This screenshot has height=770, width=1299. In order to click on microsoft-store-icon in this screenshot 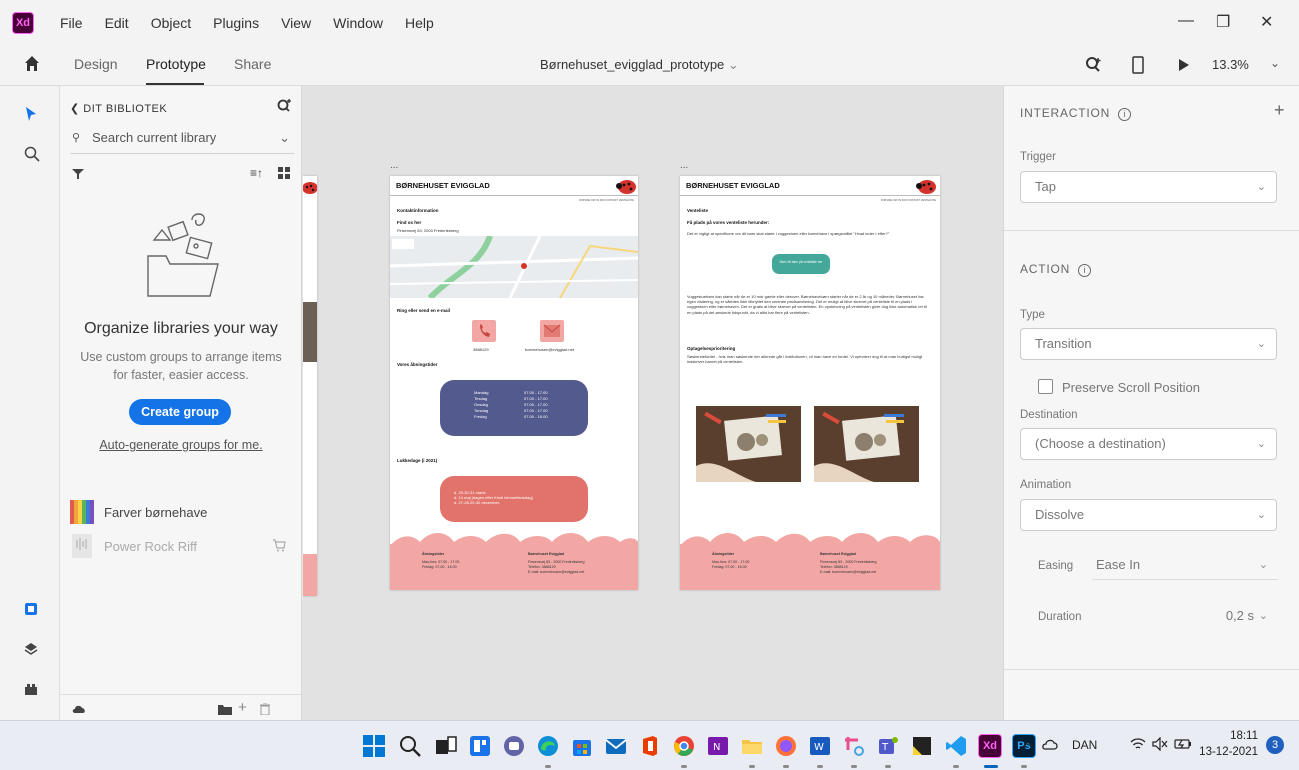, I will do `click(582, 746)`.